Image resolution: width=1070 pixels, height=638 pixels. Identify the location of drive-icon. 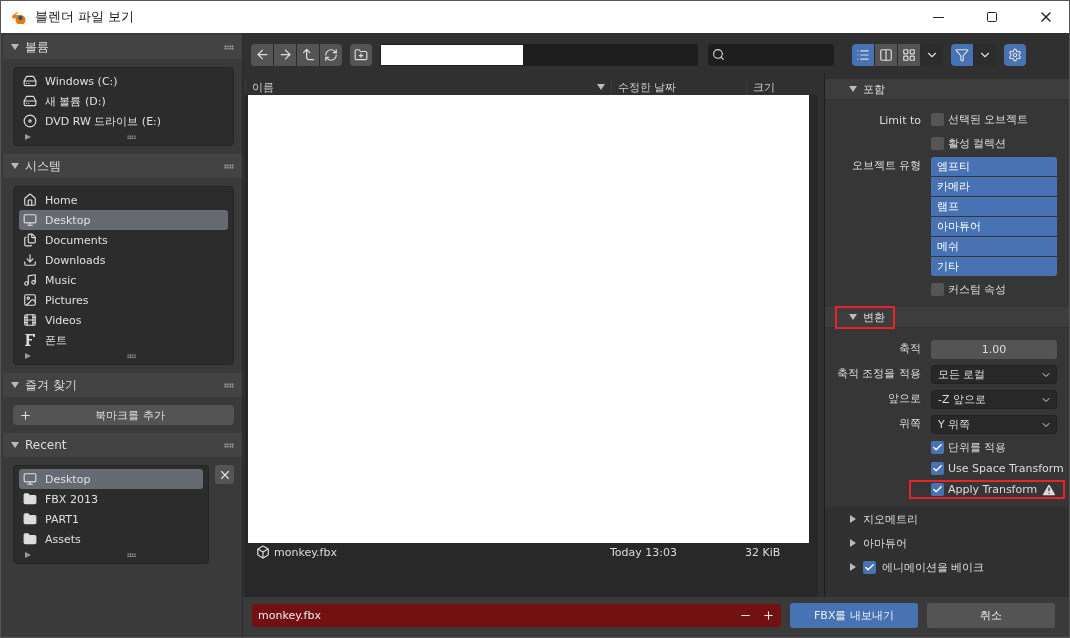
(30, 101).